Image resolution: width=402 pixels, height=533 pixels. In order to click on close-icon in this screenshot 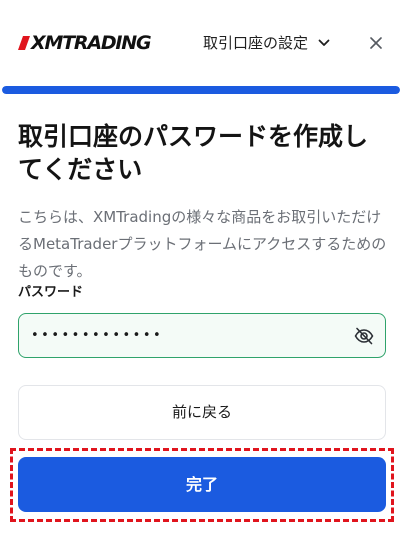, I will do `click(376, 43)`.